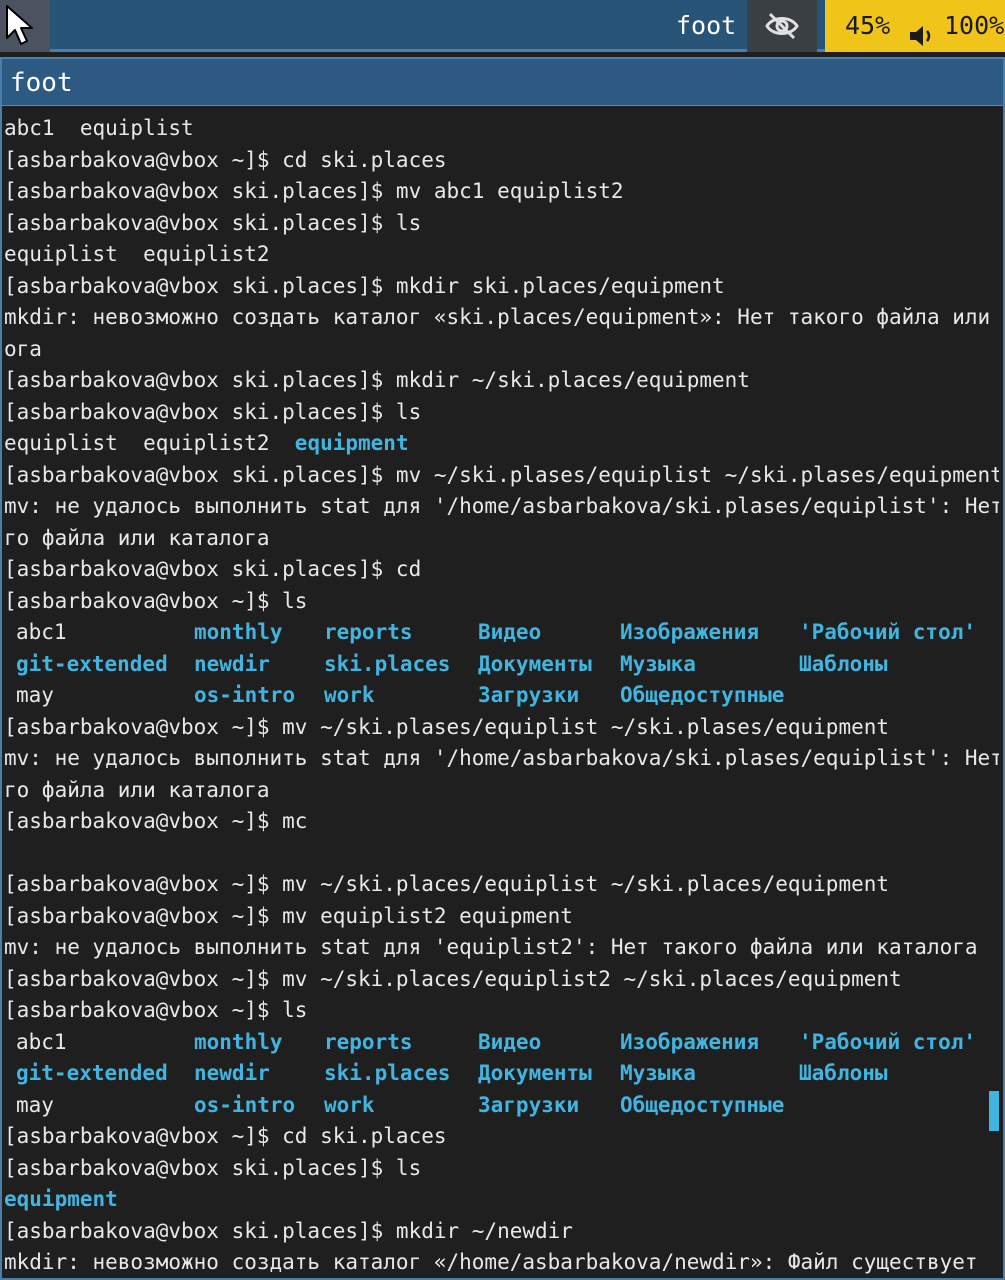 The image size is (1005, 1280). Describe the element at coordinates (501, 444) in the screenshot. I see `terminal-line: equiplist equiplist2 equipment` at that location.